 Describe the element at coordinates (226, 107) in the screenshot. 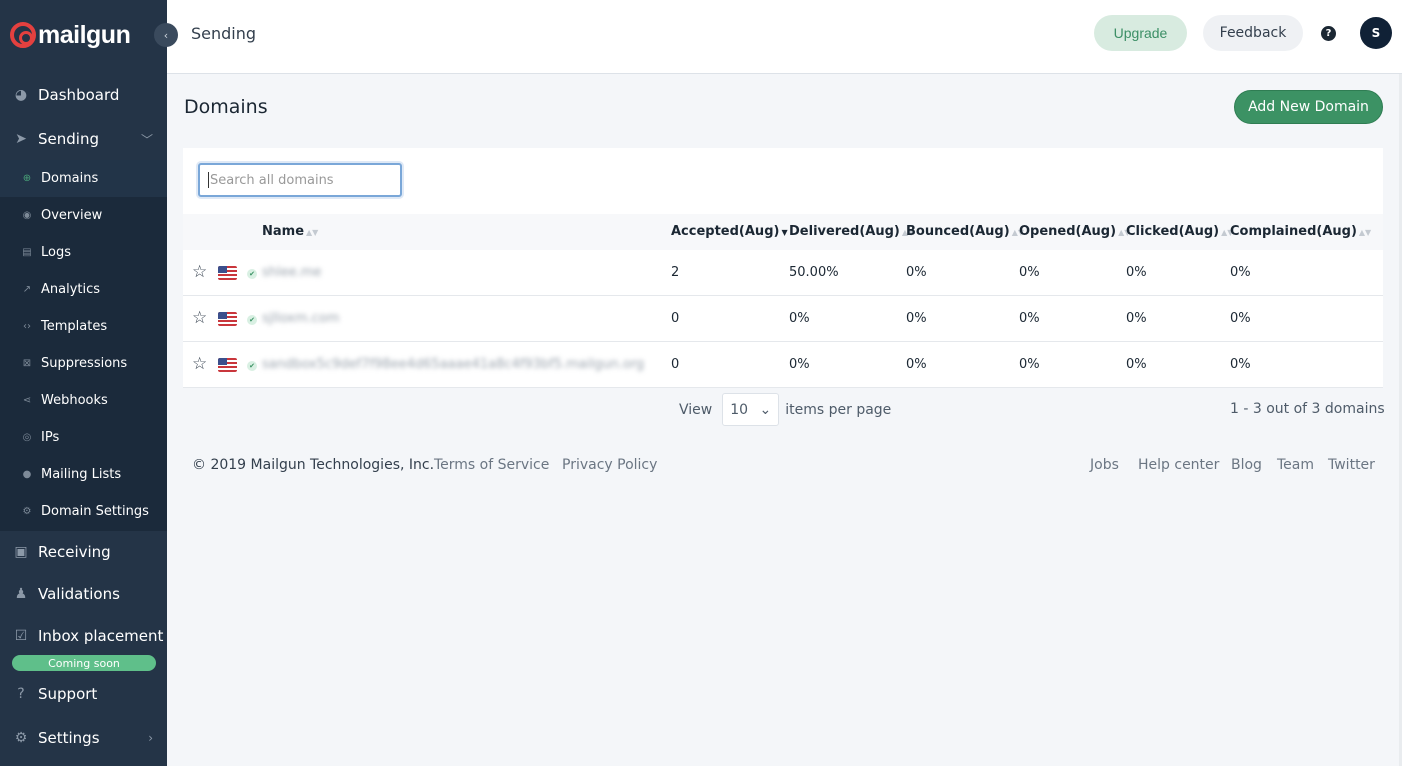

I see `page-title: Domains` at that location.